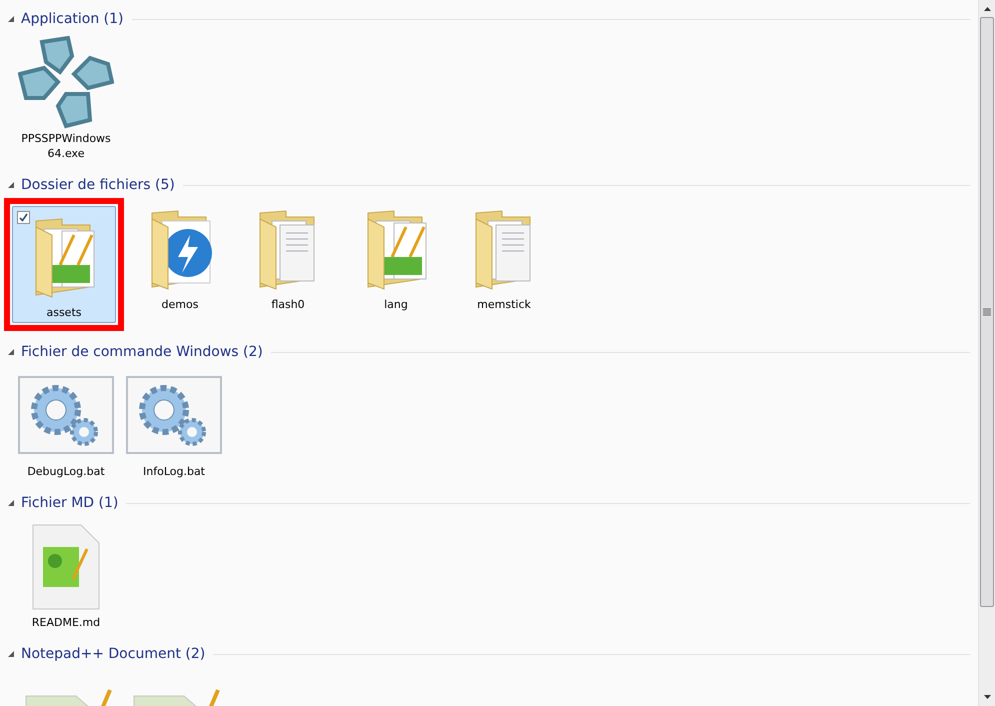 Image resolution: width=995 pixels, height=706 pixels. Describe the element at coordinates (98, 185) in the screenshot. I see `group-header: Dossier de fichiers (5)` at that location.